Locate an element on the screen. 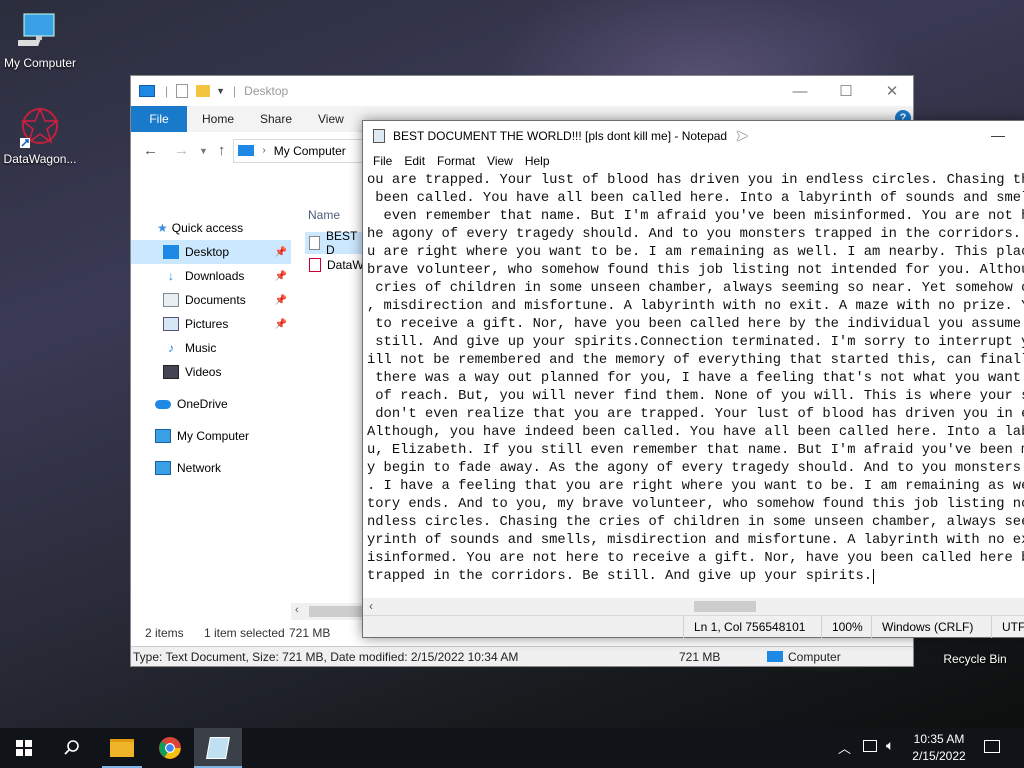  tab-share: Share is located at coordinates (276, 119).